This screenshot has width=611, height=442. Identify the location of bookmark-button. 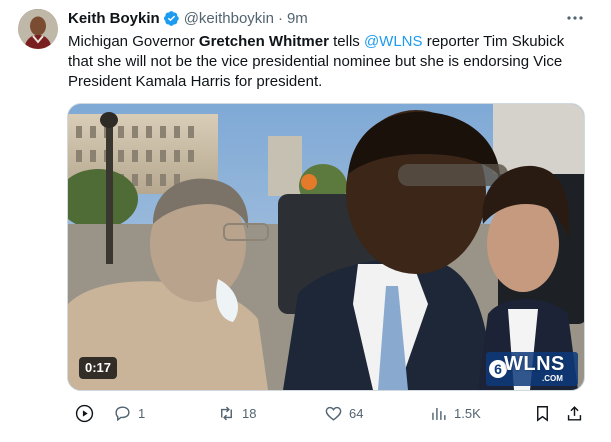
(542, 413).